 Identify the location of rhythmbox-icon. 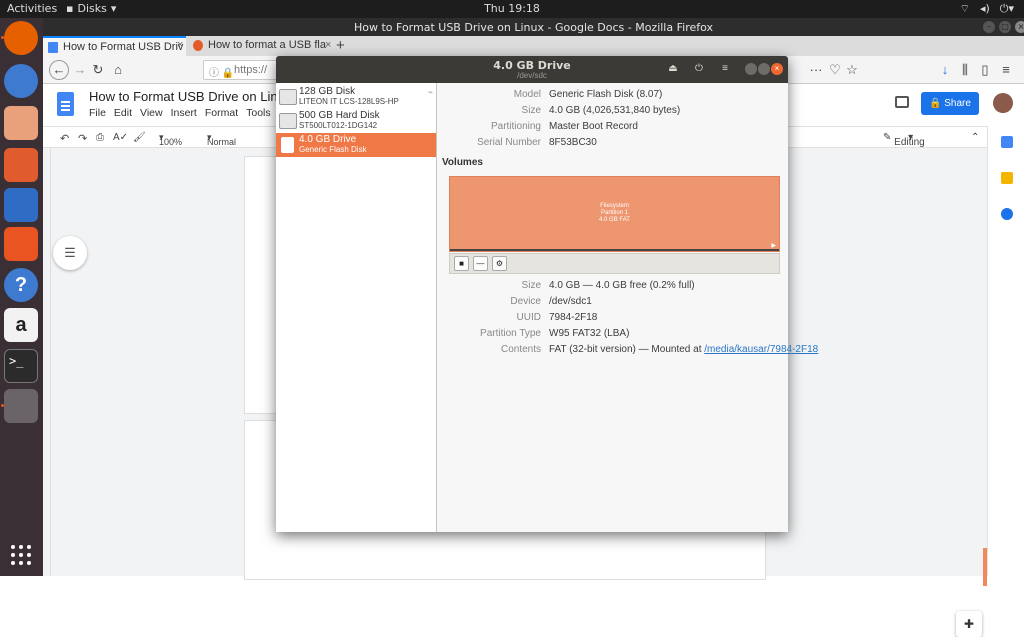
(21, 165).